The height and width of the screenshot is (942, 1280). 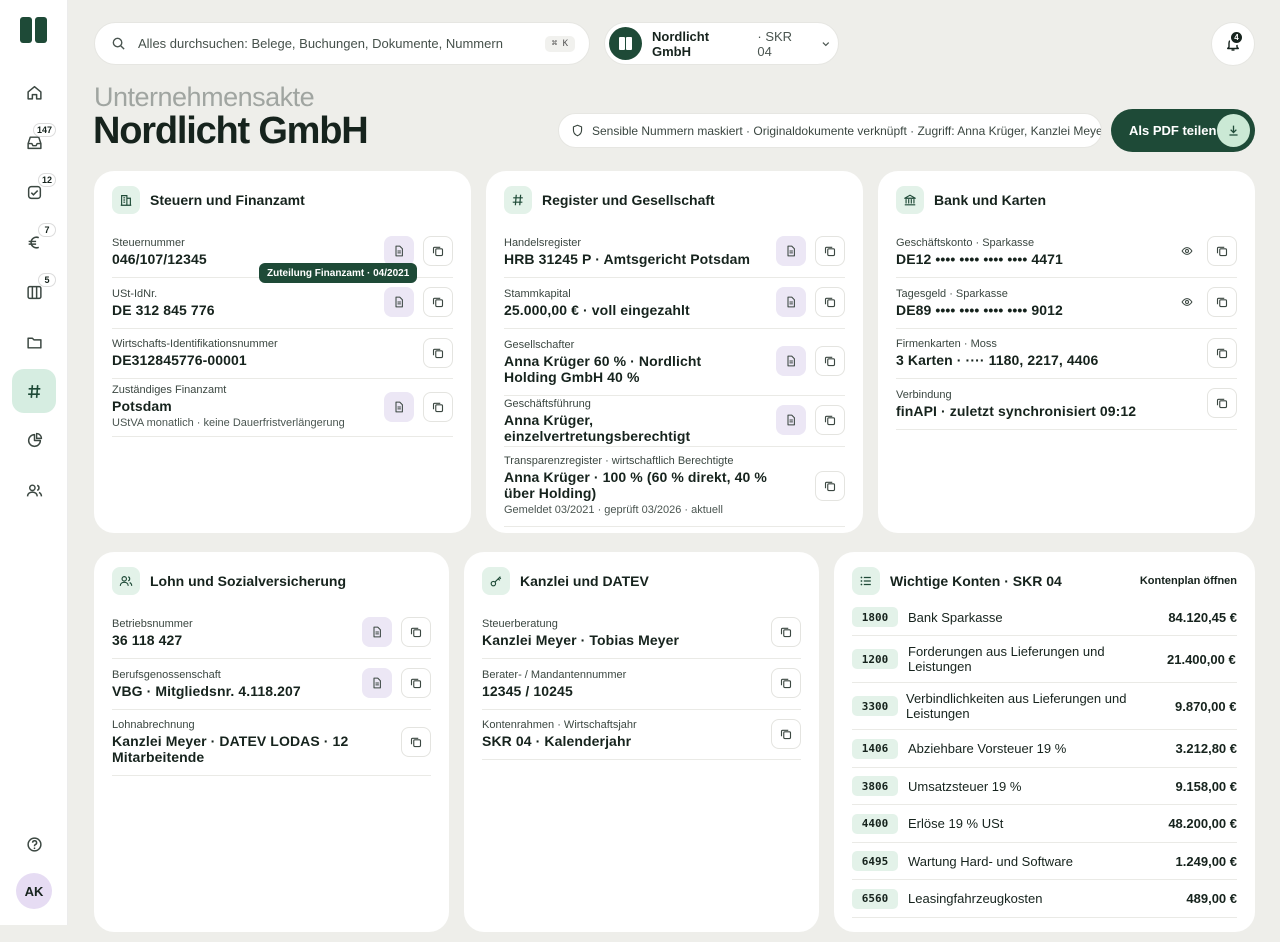 What do you see at coordinates (34, 391) in the screenshot?
I see `nav-company-file` at bounding box center [34, 391].